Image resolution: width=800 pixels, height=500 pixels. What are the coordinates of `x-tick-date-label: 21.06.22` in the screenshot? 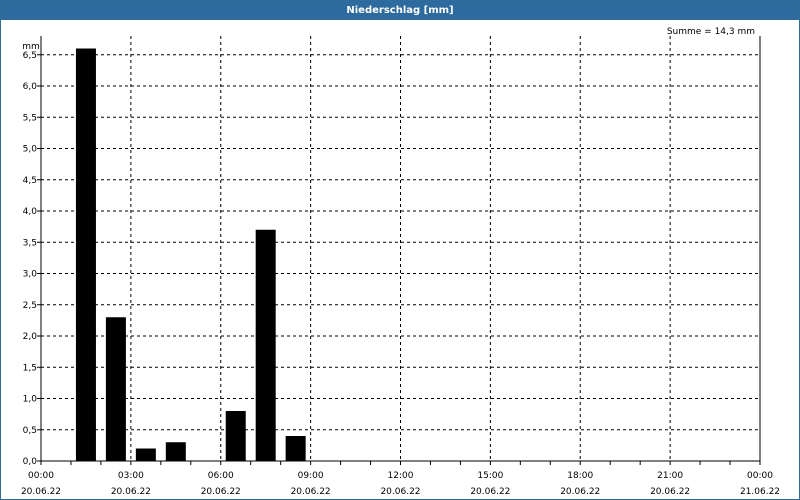 It's located at (760, 492).